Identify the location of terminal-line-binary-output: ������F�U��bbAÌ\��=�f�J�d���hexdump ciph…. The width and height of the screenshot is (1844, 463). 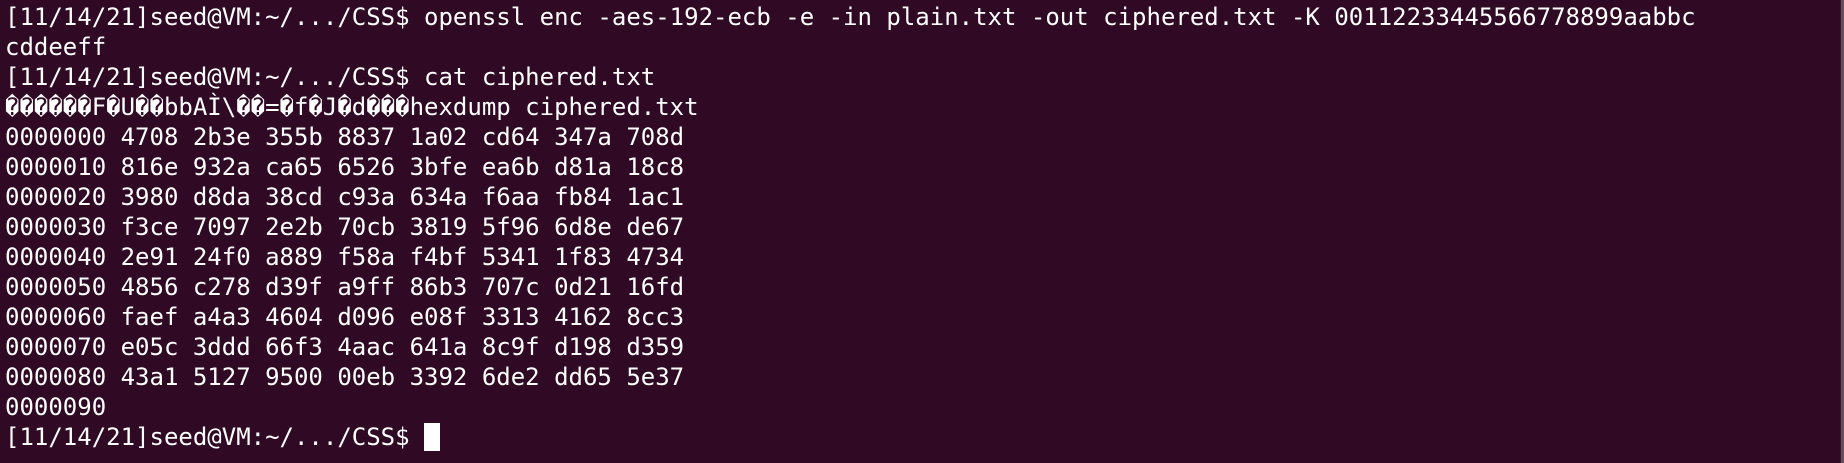
(352, 107).